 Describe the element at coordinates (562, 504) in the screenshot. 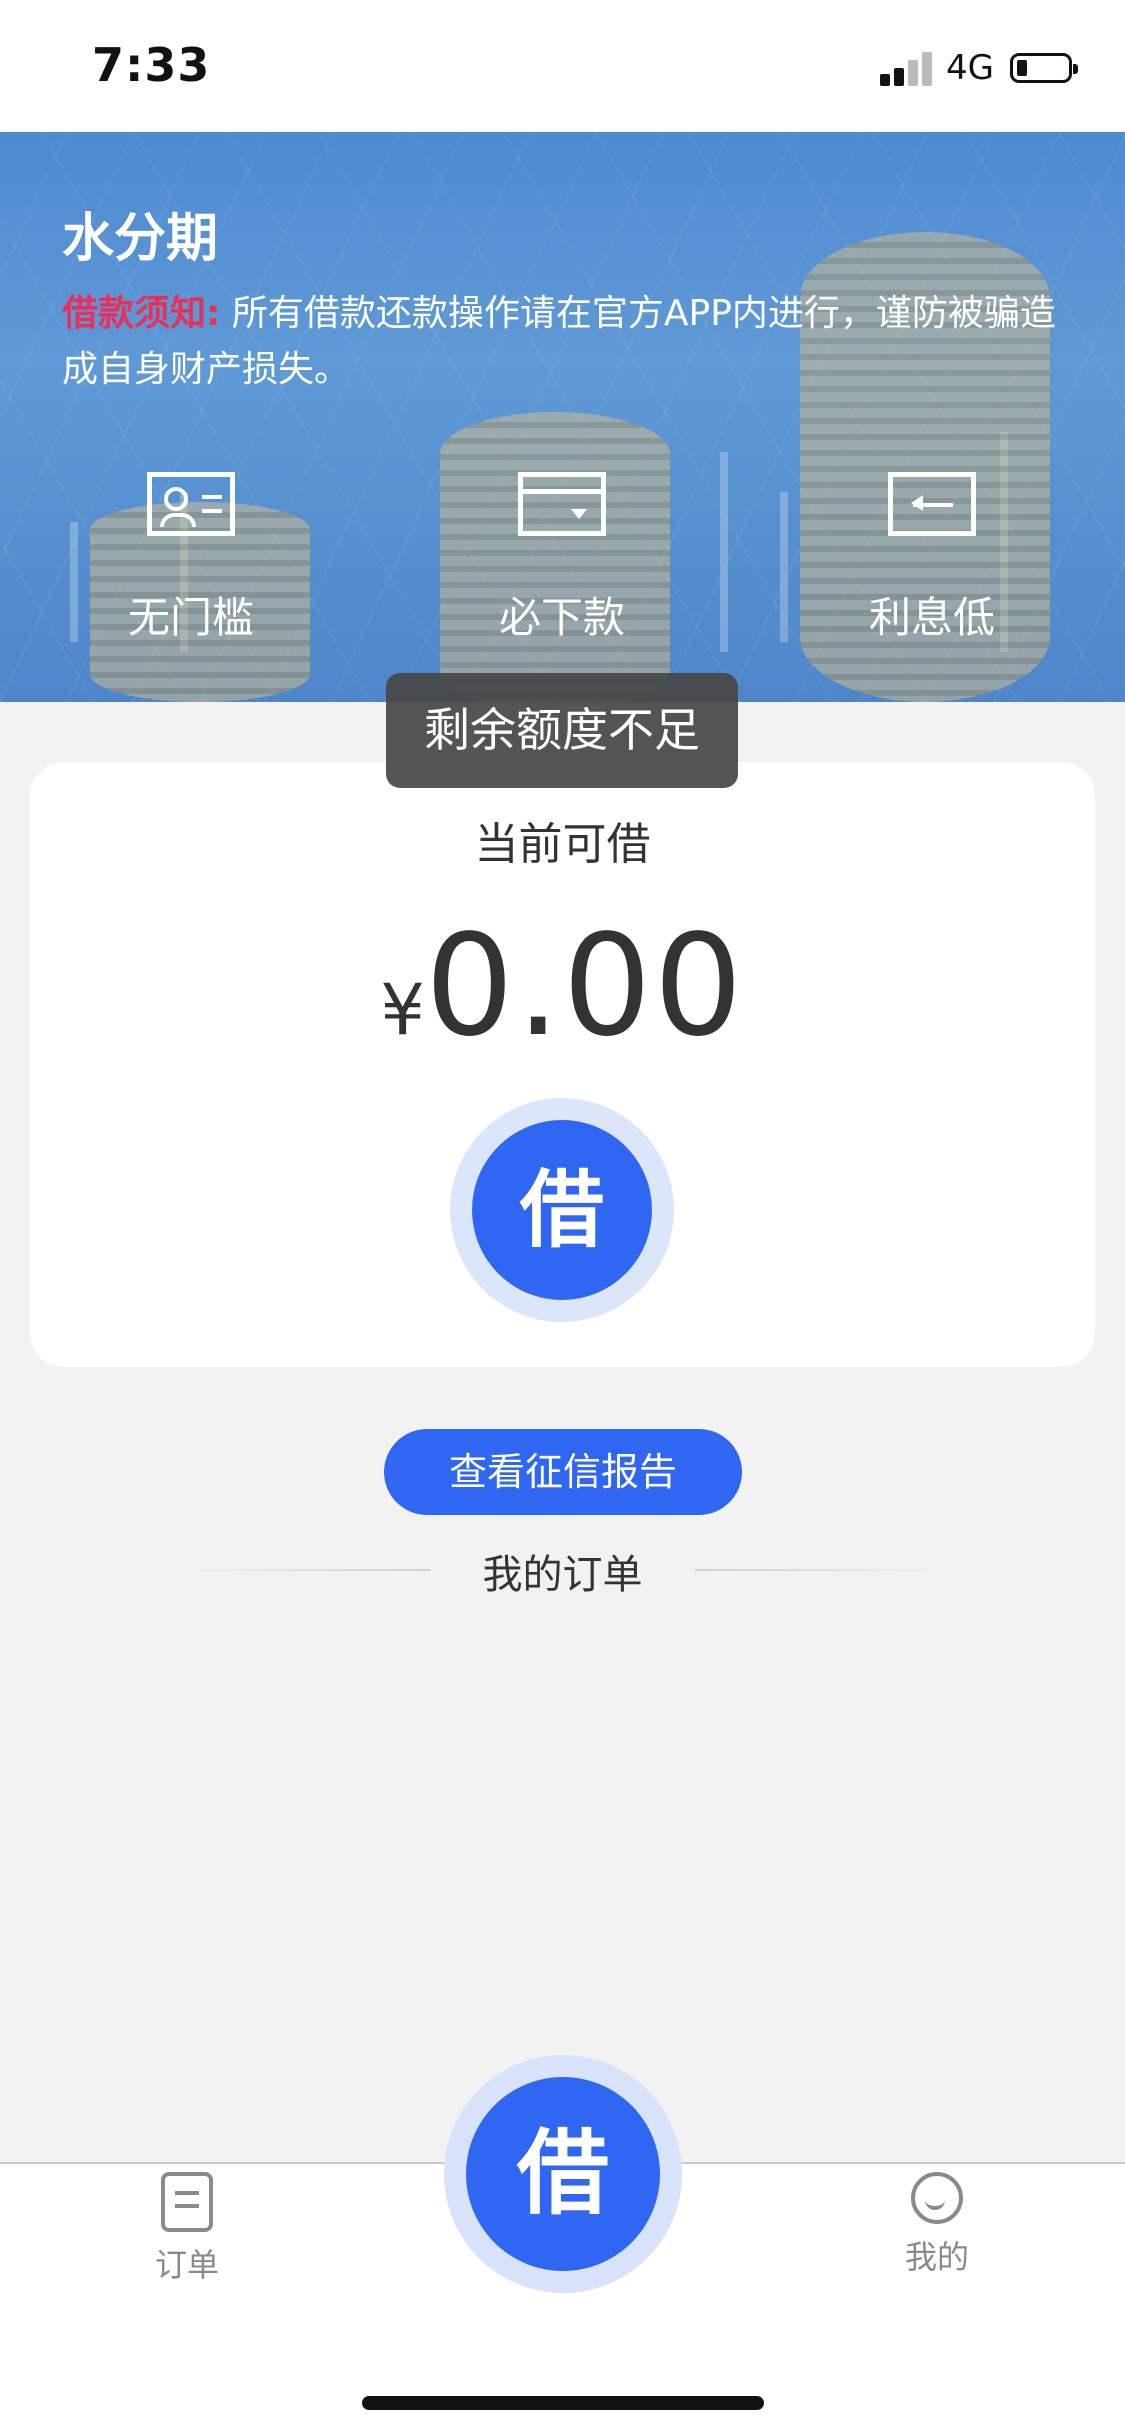

I see `wallet-icon` at that location.